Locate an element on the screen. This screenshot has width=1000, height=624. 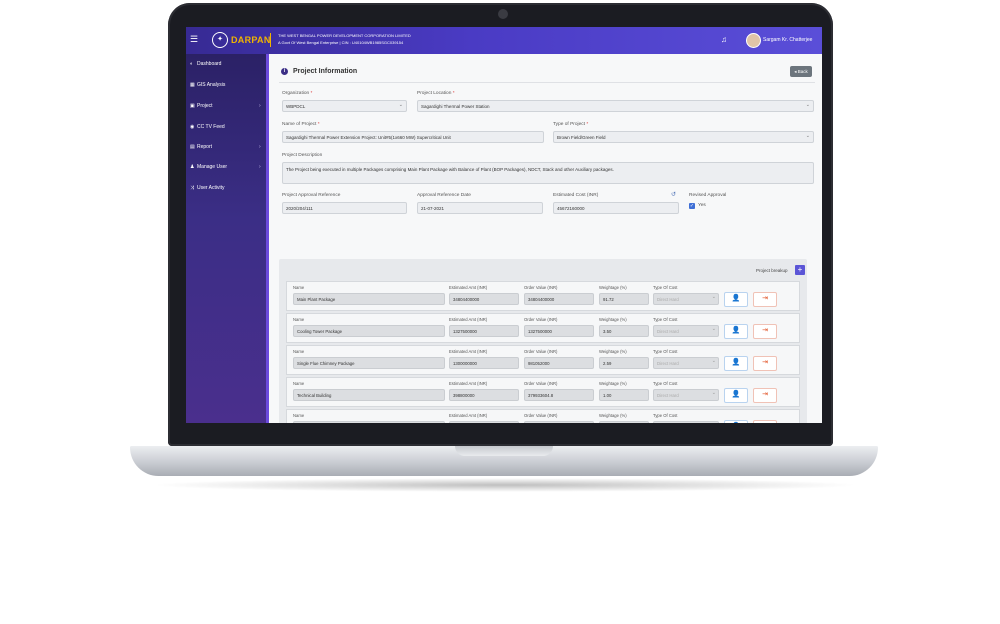
breakup-order-field: 981052000 is located at coordinates (559, 363).